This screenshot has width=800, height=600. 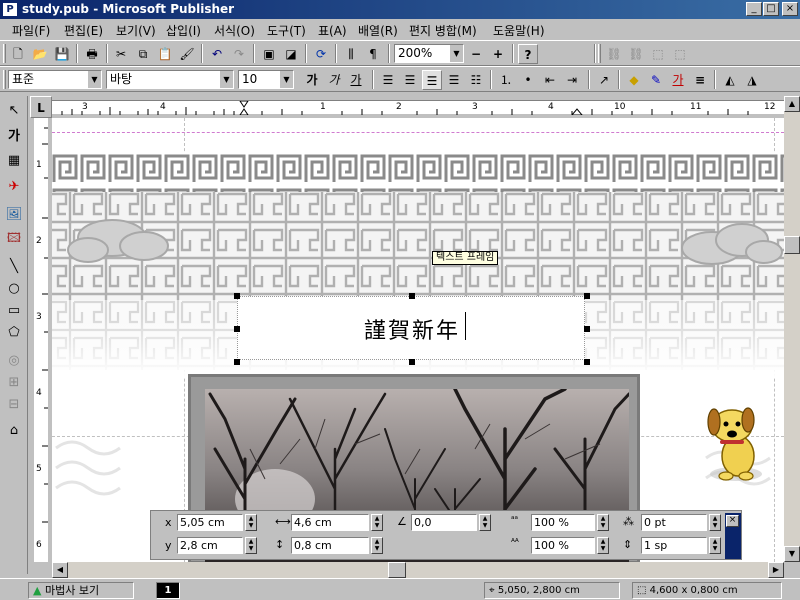 I want to click on y-position-field: 2,8 cm, so click(x=210, y=545).